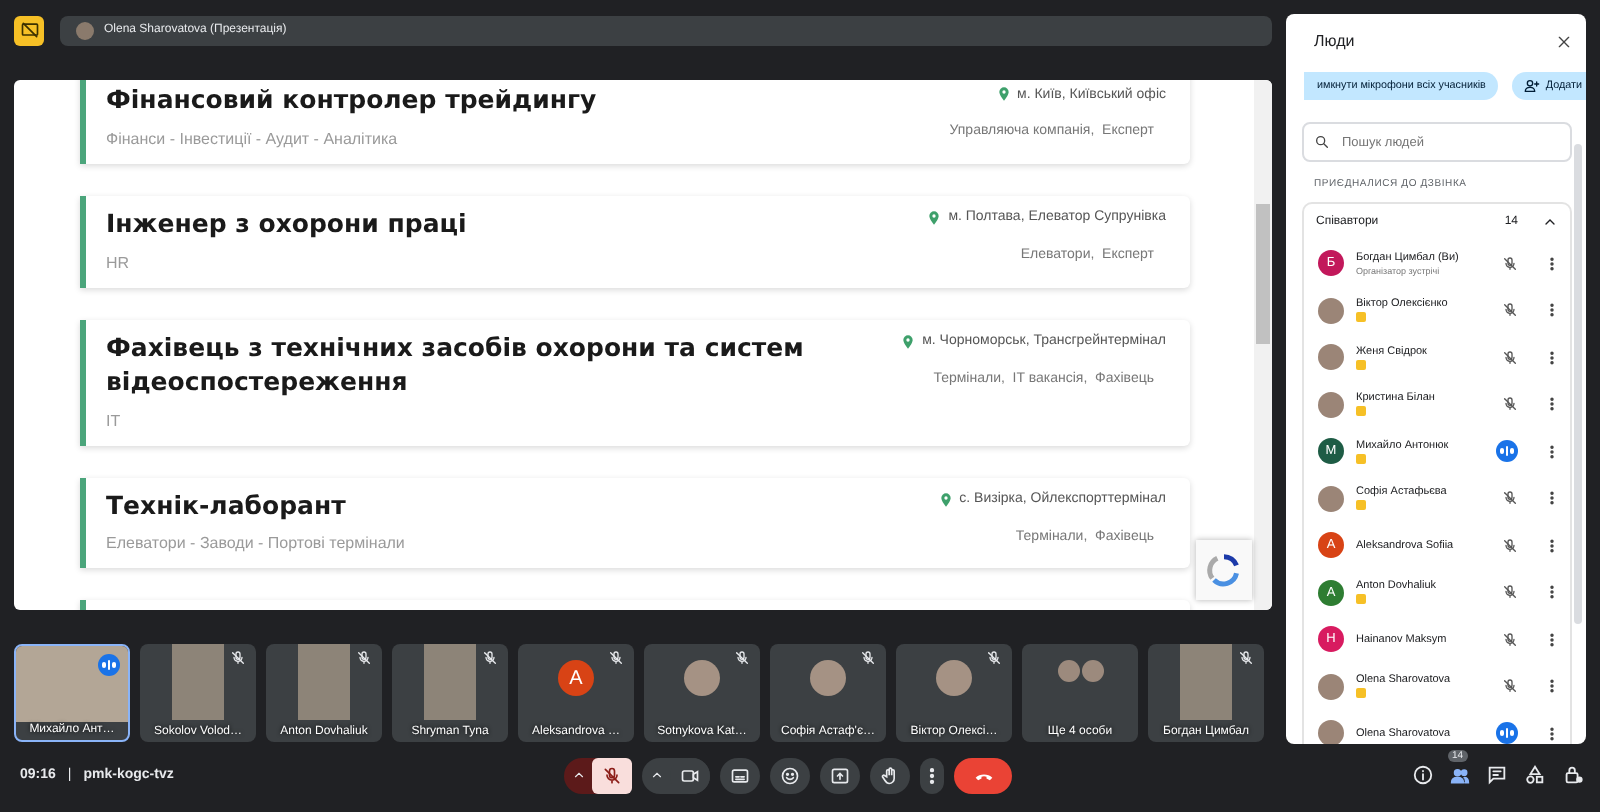  What do you see at coordinates (1263, 345) in the screenshot?
I see `scrollbar` at bounding box center [1263, 345].